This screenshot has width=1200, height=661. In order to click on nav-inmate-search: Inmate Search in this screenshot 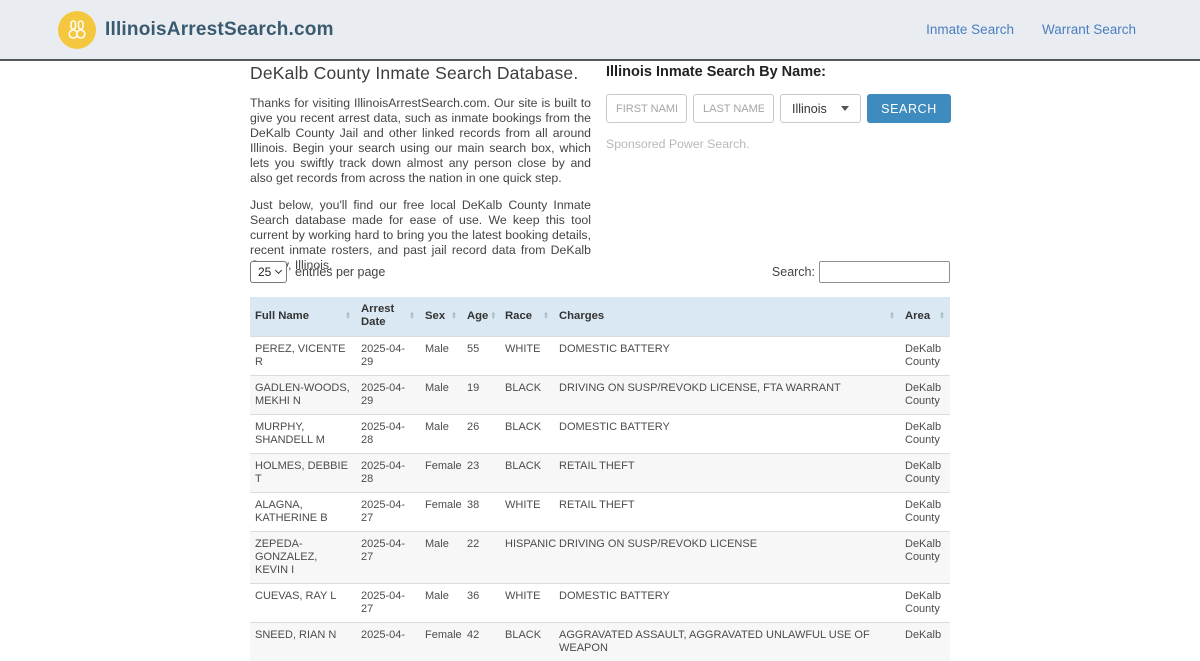, I will do `click(970, 29)`.